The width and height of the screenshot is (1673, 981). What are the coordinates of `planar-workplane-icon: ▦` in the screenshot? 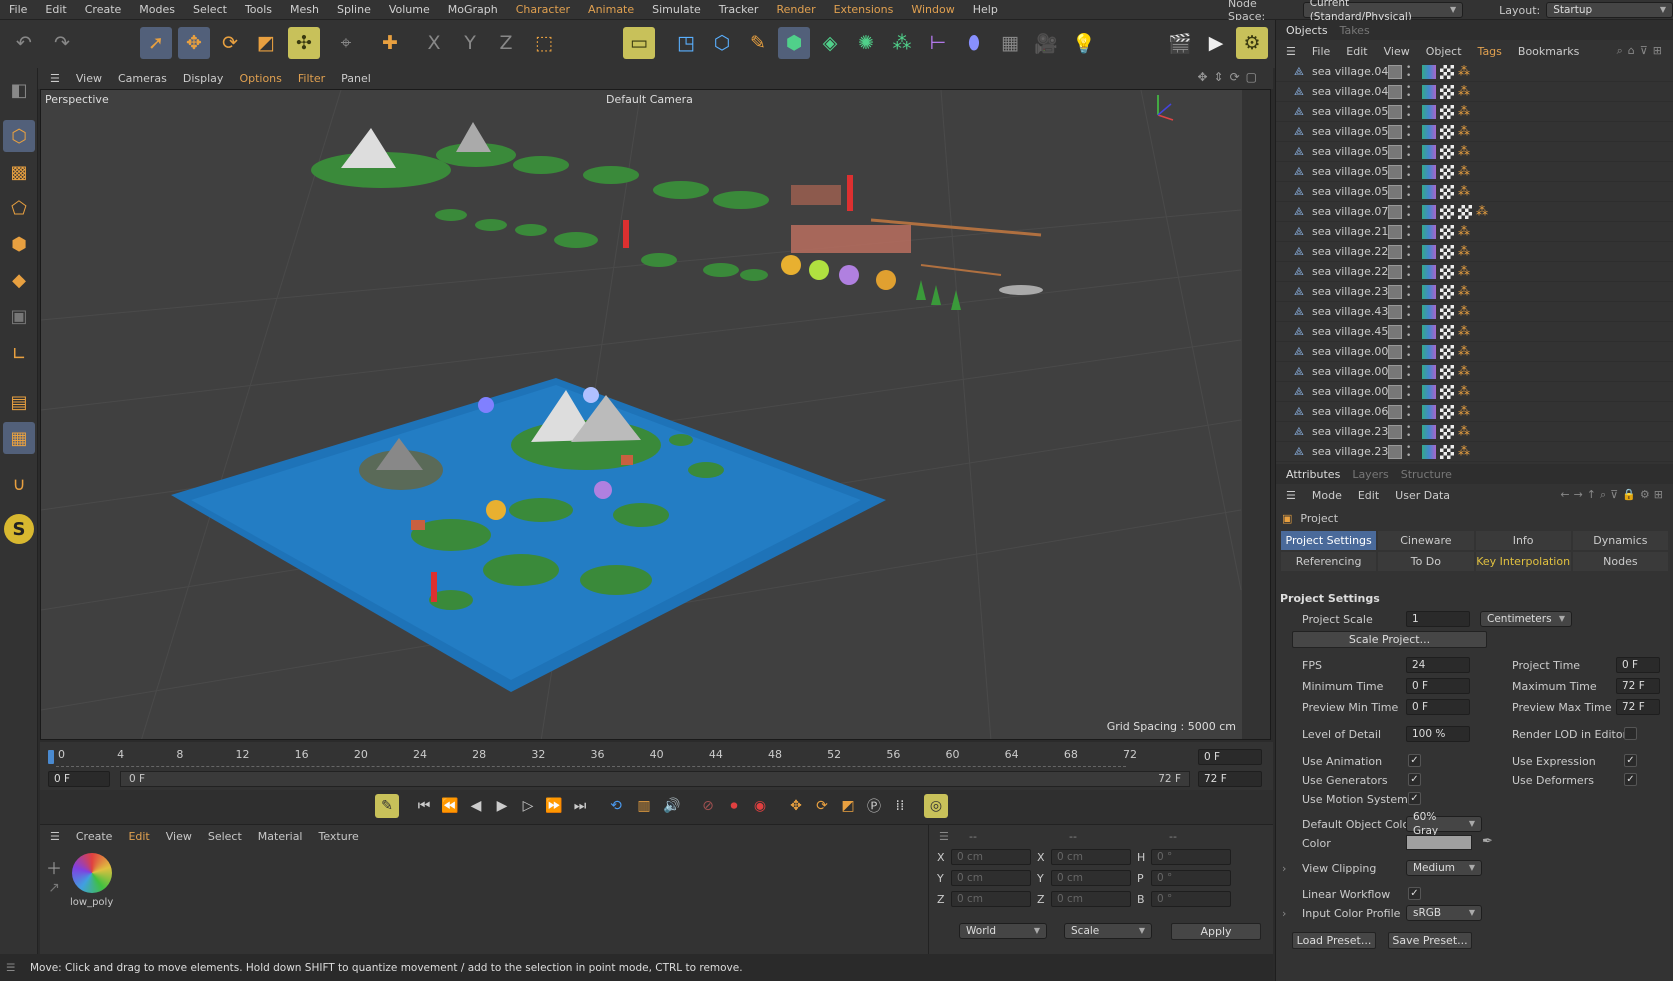 It's located at (19, 438).